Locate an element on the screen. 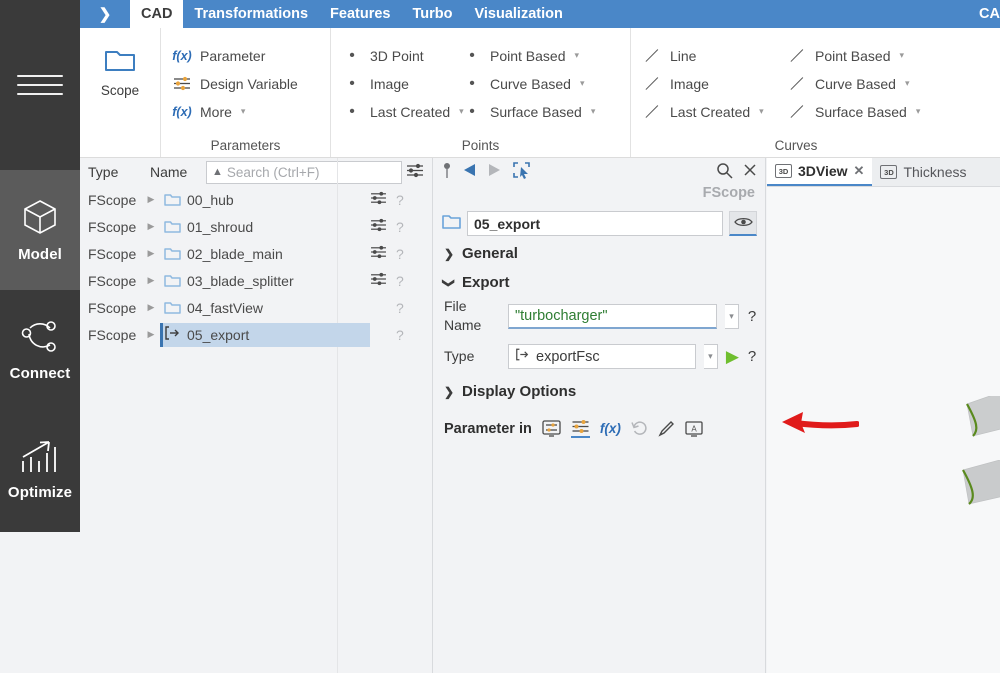  ribbon-item-label: Last Created is located at coordinates (710, 111).